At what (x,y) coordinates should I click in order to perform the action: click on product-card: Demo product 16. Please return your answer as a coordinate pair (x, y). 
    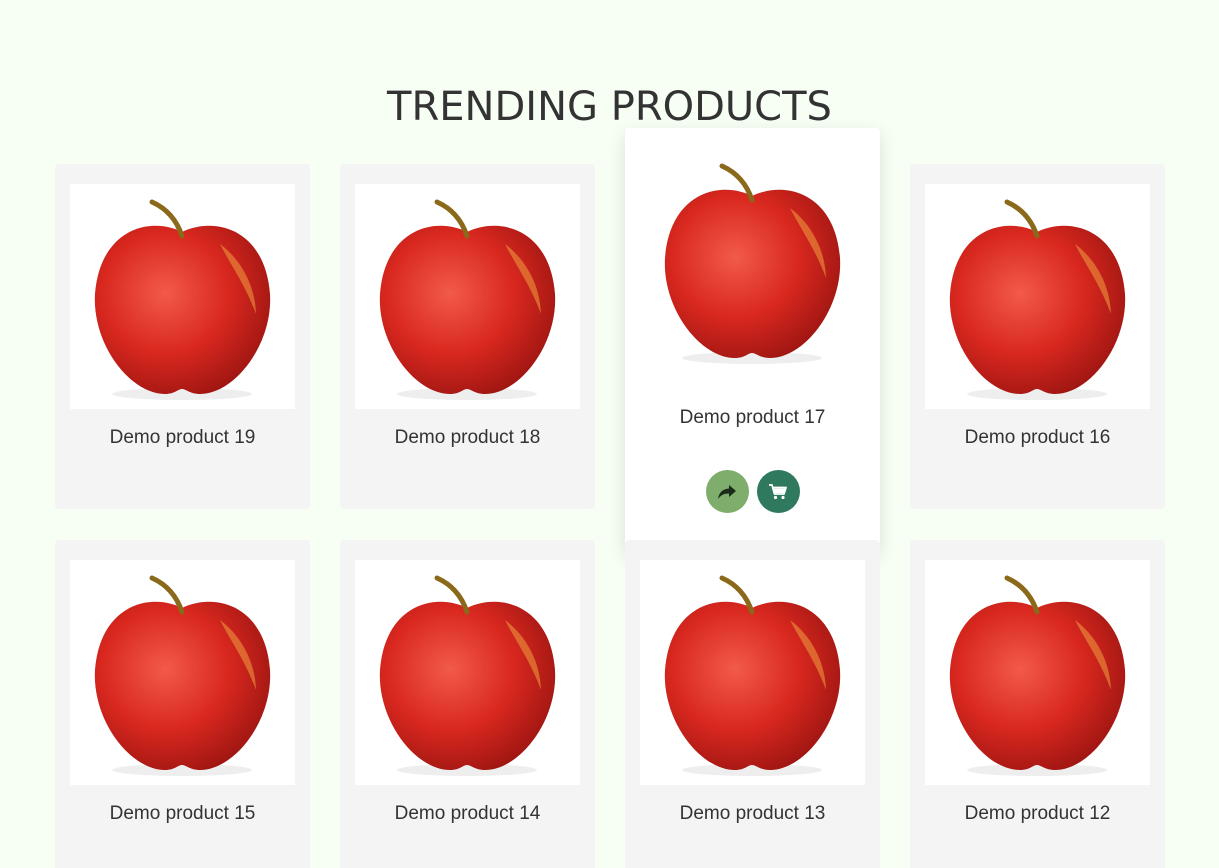
    Looking at the image, I should click on (1037, 336).